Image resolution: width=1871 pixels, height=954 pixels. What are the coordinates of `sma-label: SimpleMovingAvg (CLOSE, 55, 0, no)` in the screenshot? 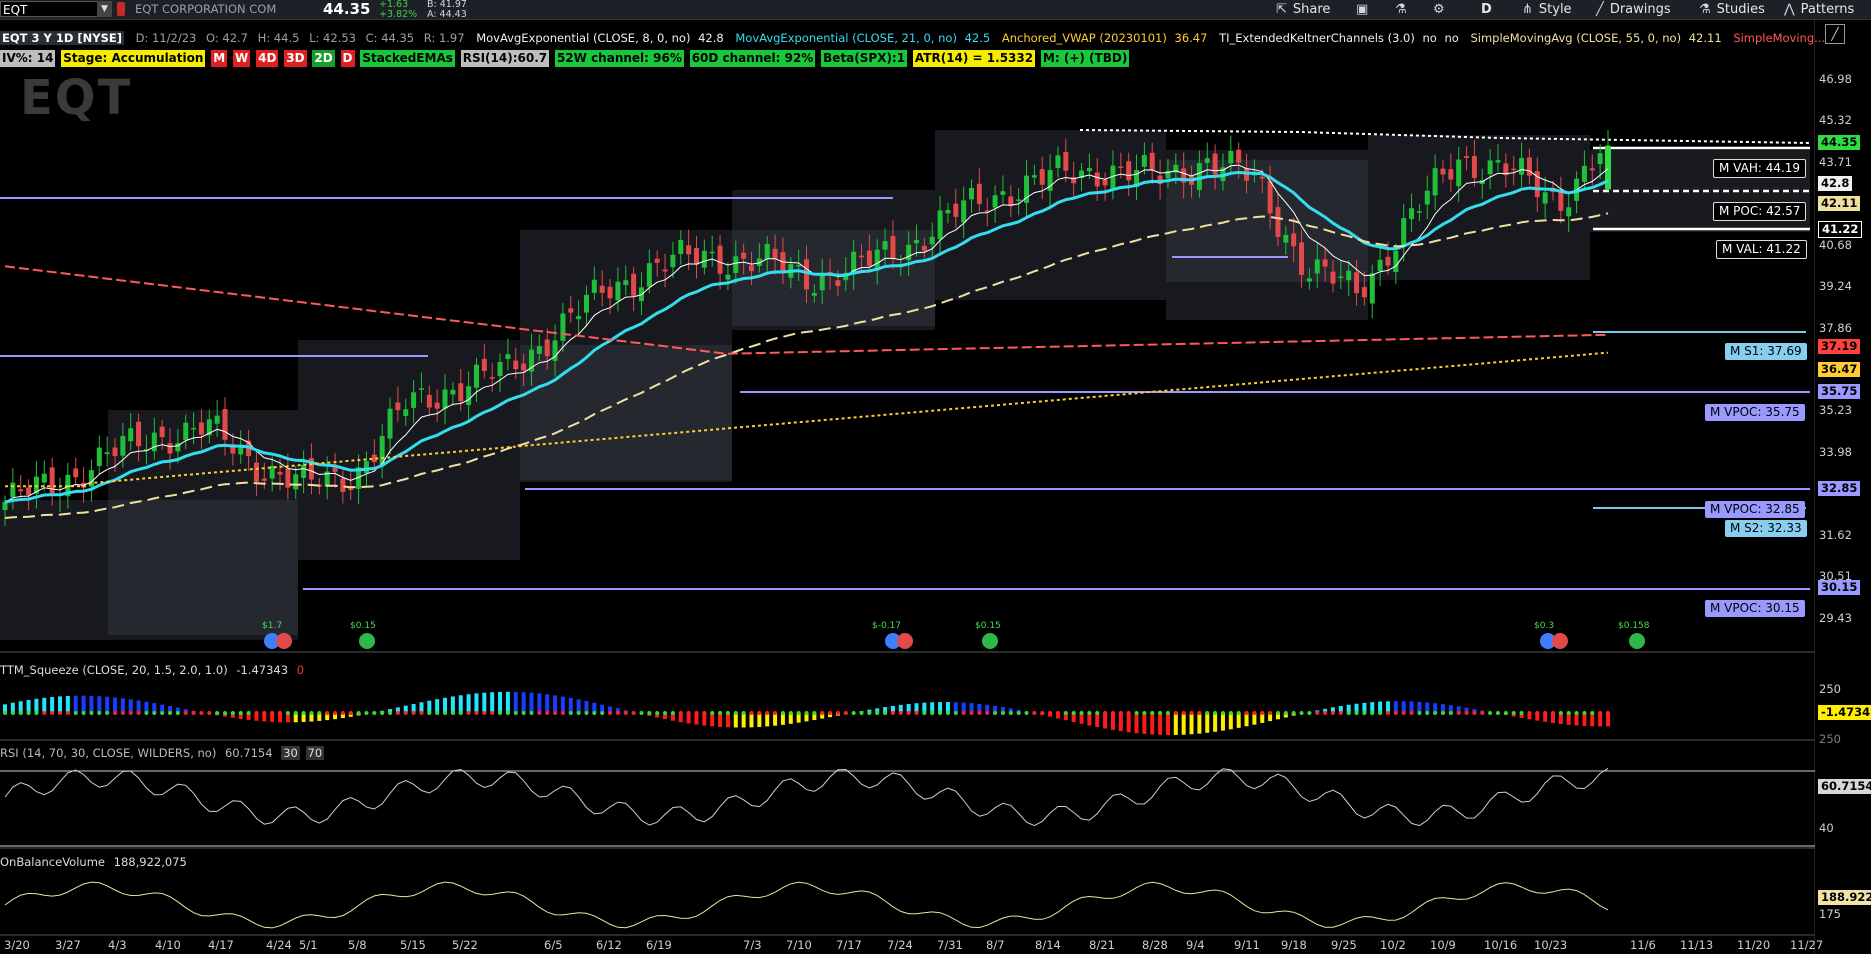 It's located at (1575, 38).